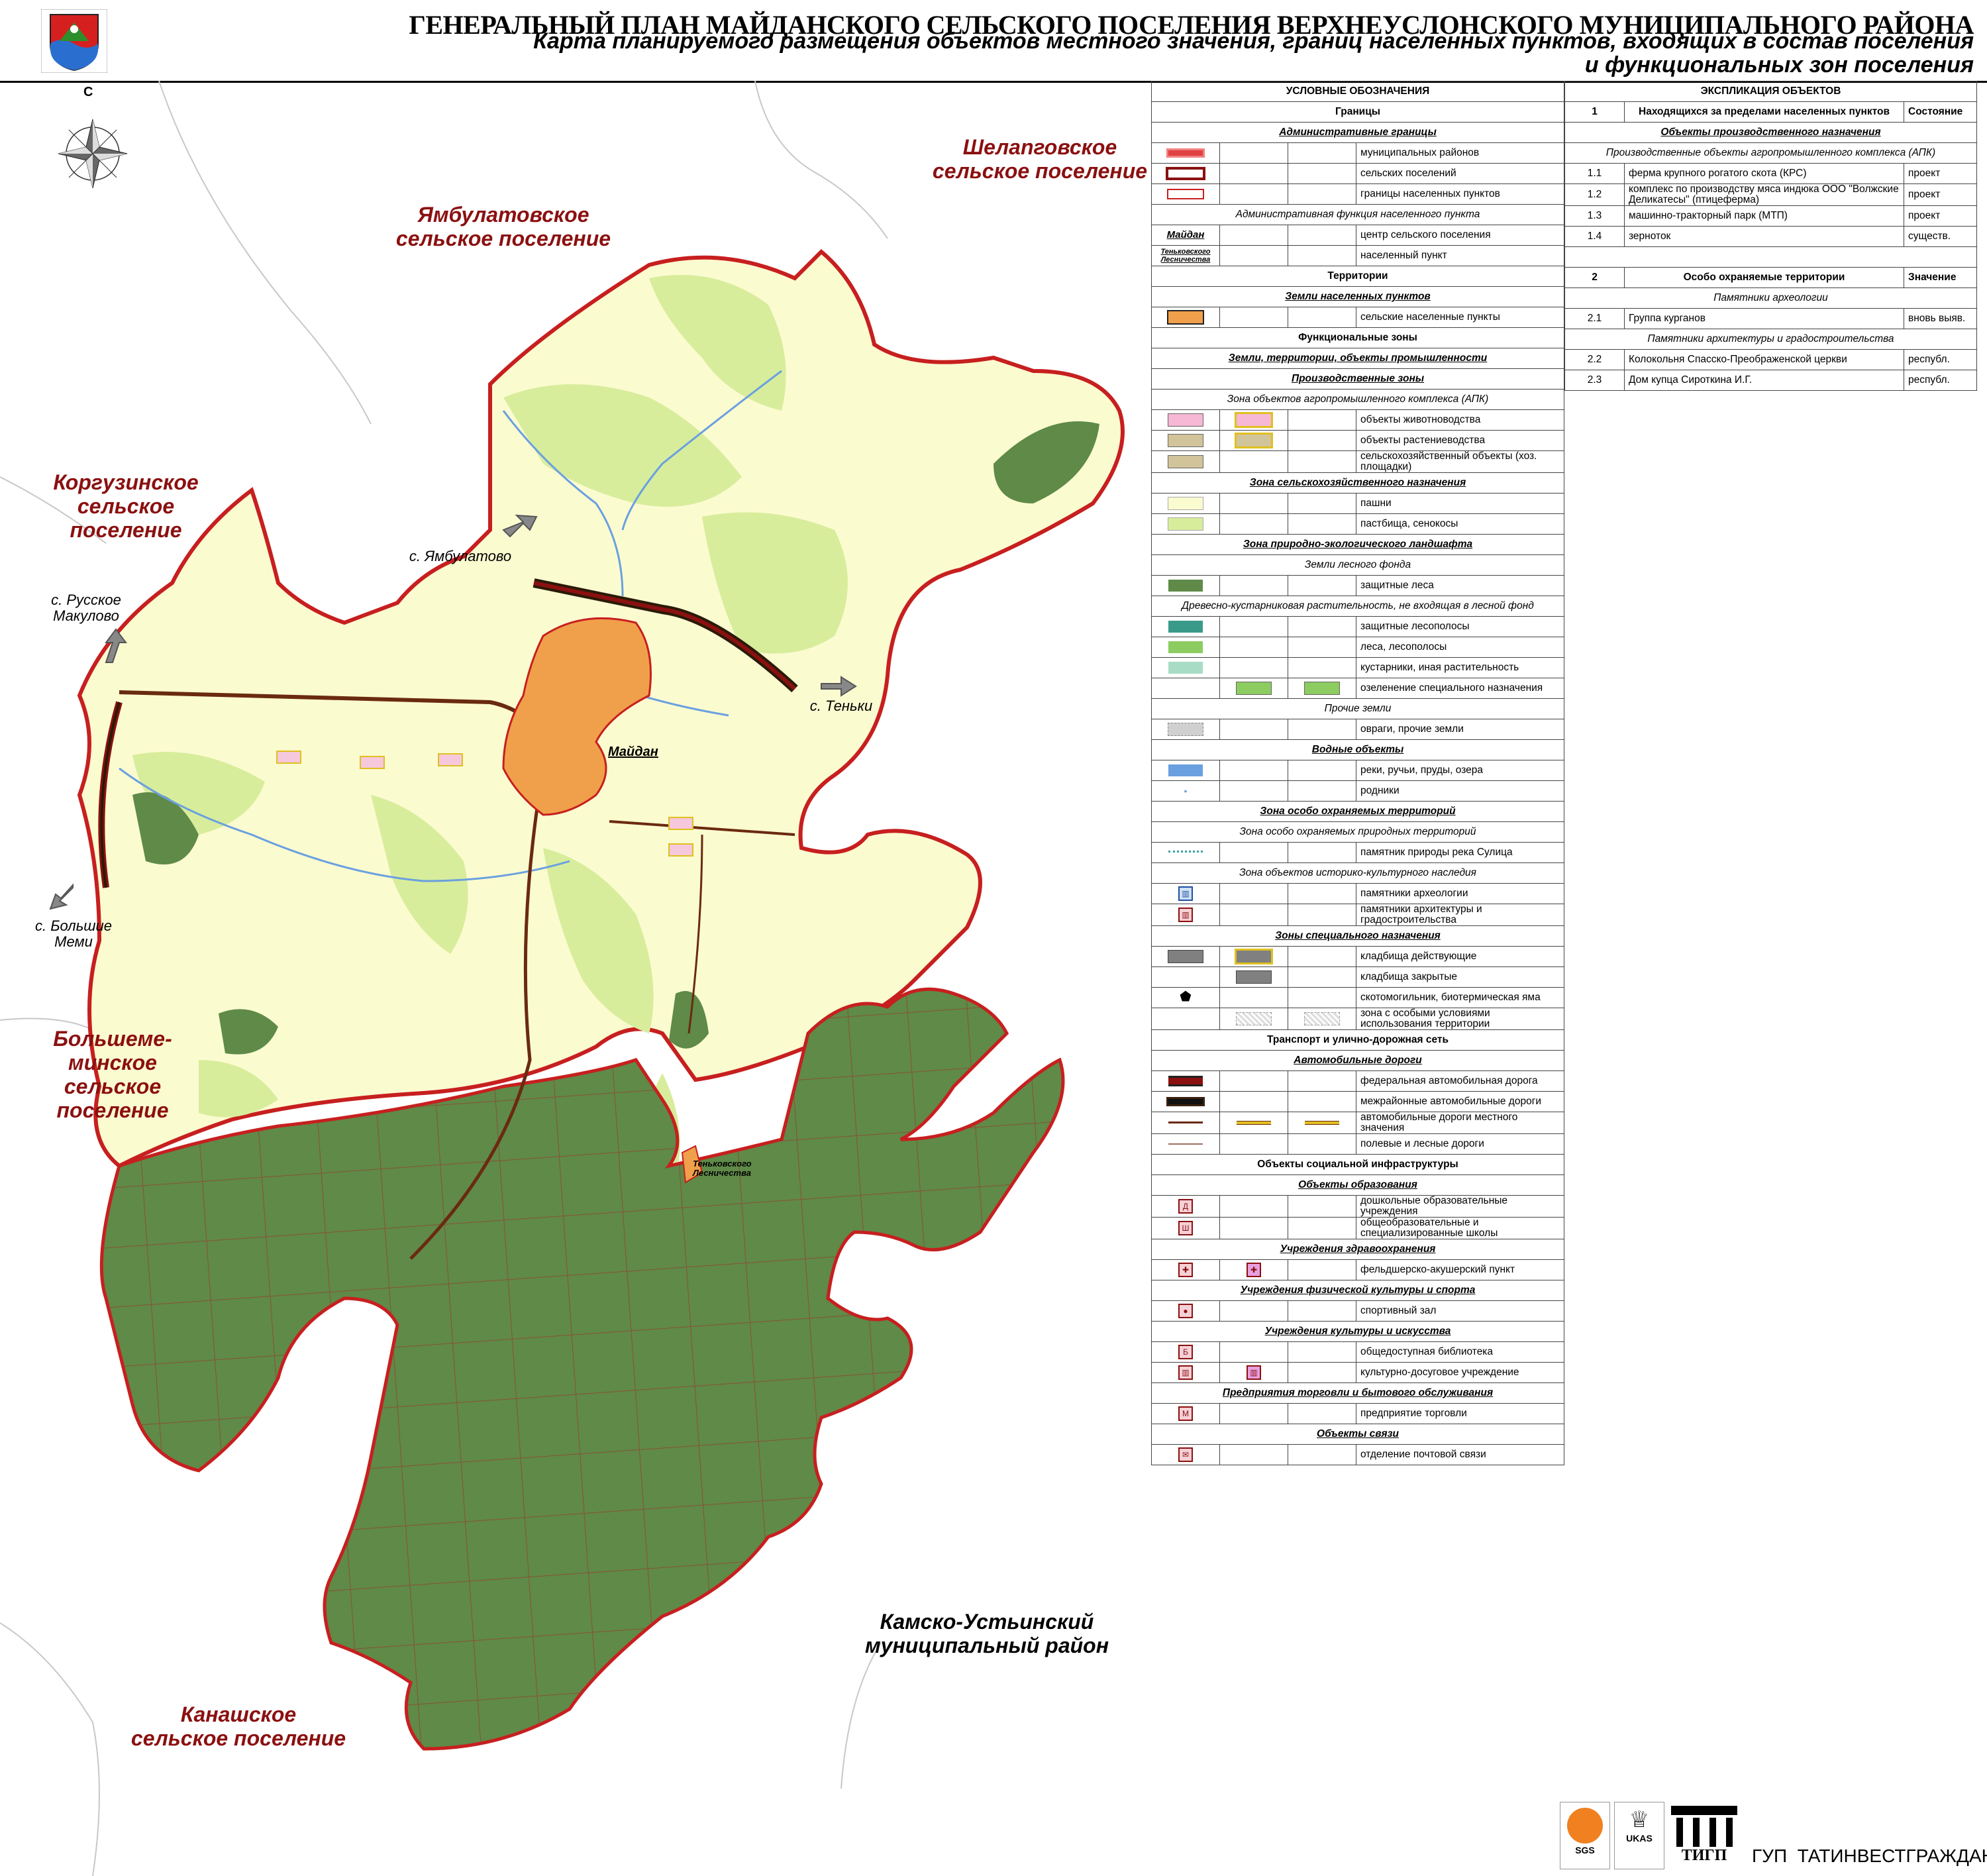 The height and width of the screenshot is (1876, 1987). Describe the element at coordinates (1595, 112) in the screenshot. I see `explication-number: 1` at that location.